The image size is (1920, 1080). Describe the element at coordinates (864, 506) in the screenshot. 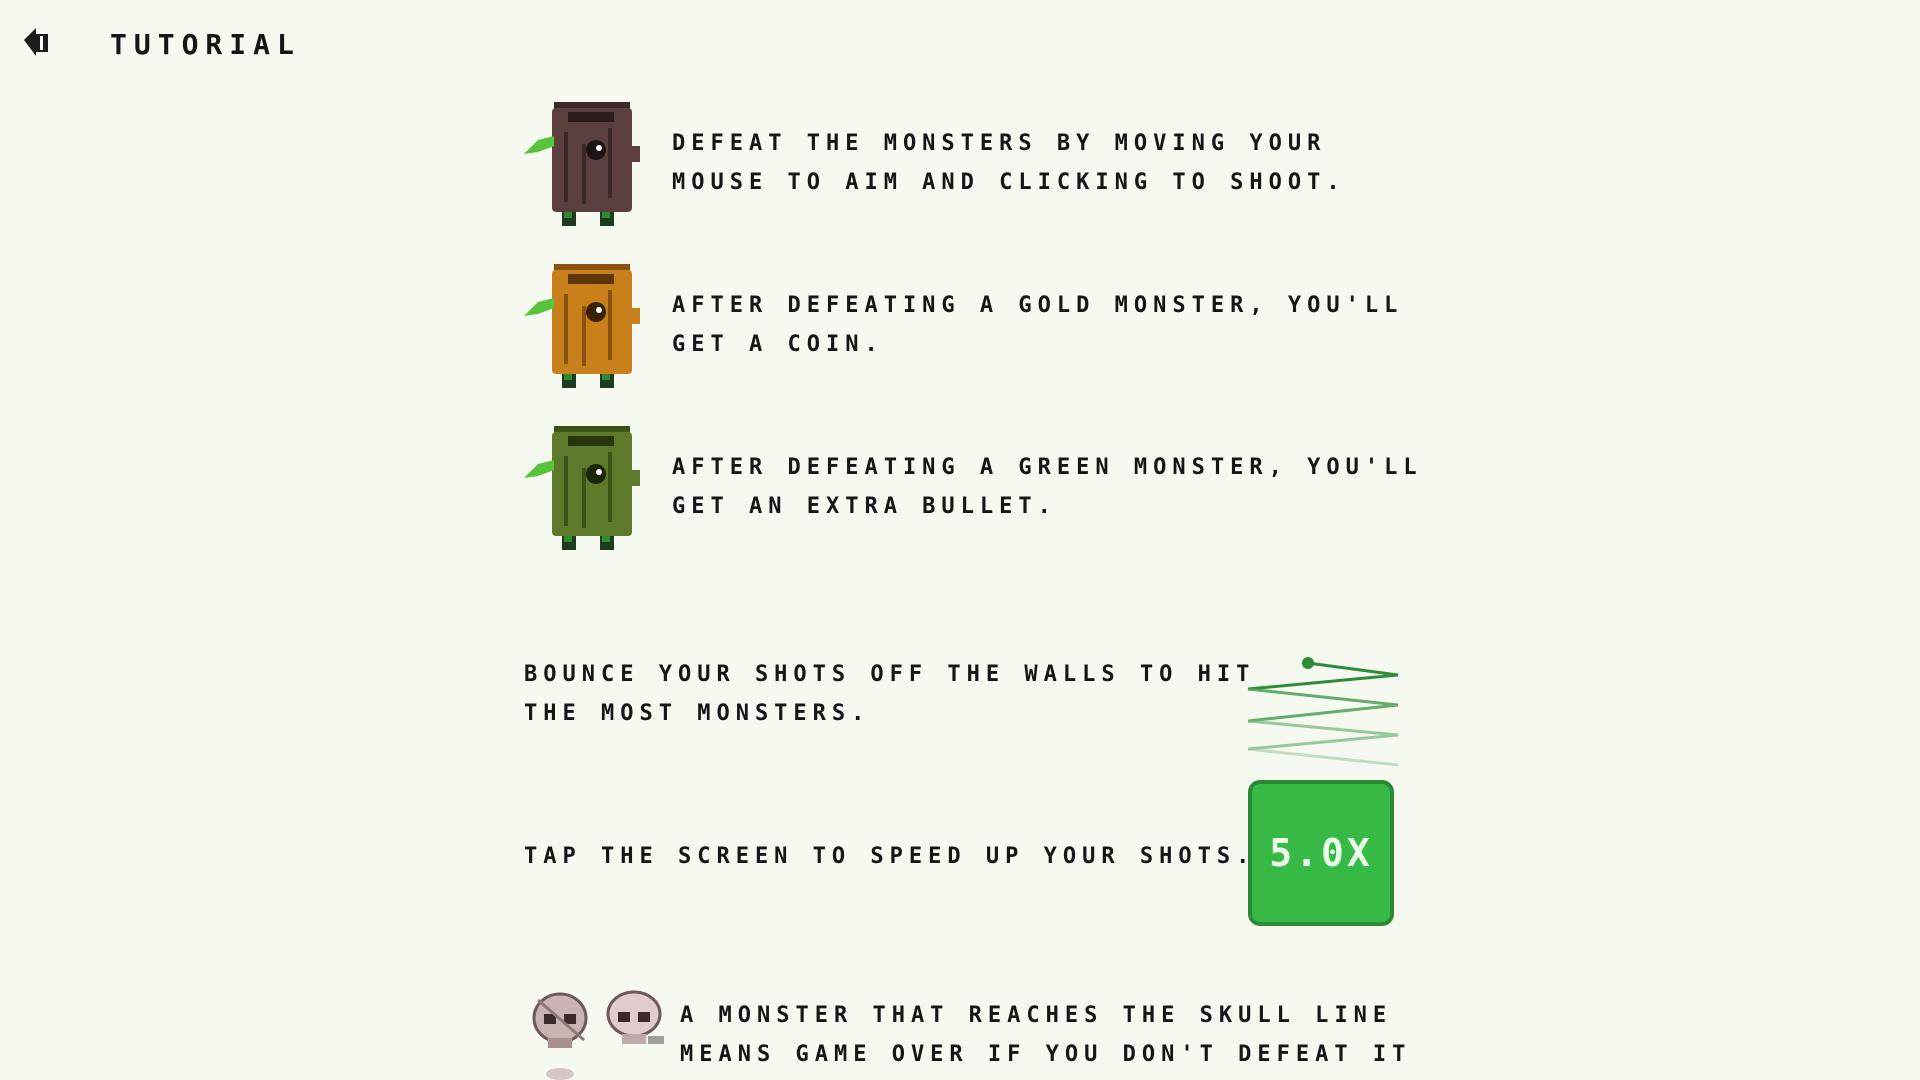

I see `row-text-line: GET AN EXTRA BULLET.` at that location.